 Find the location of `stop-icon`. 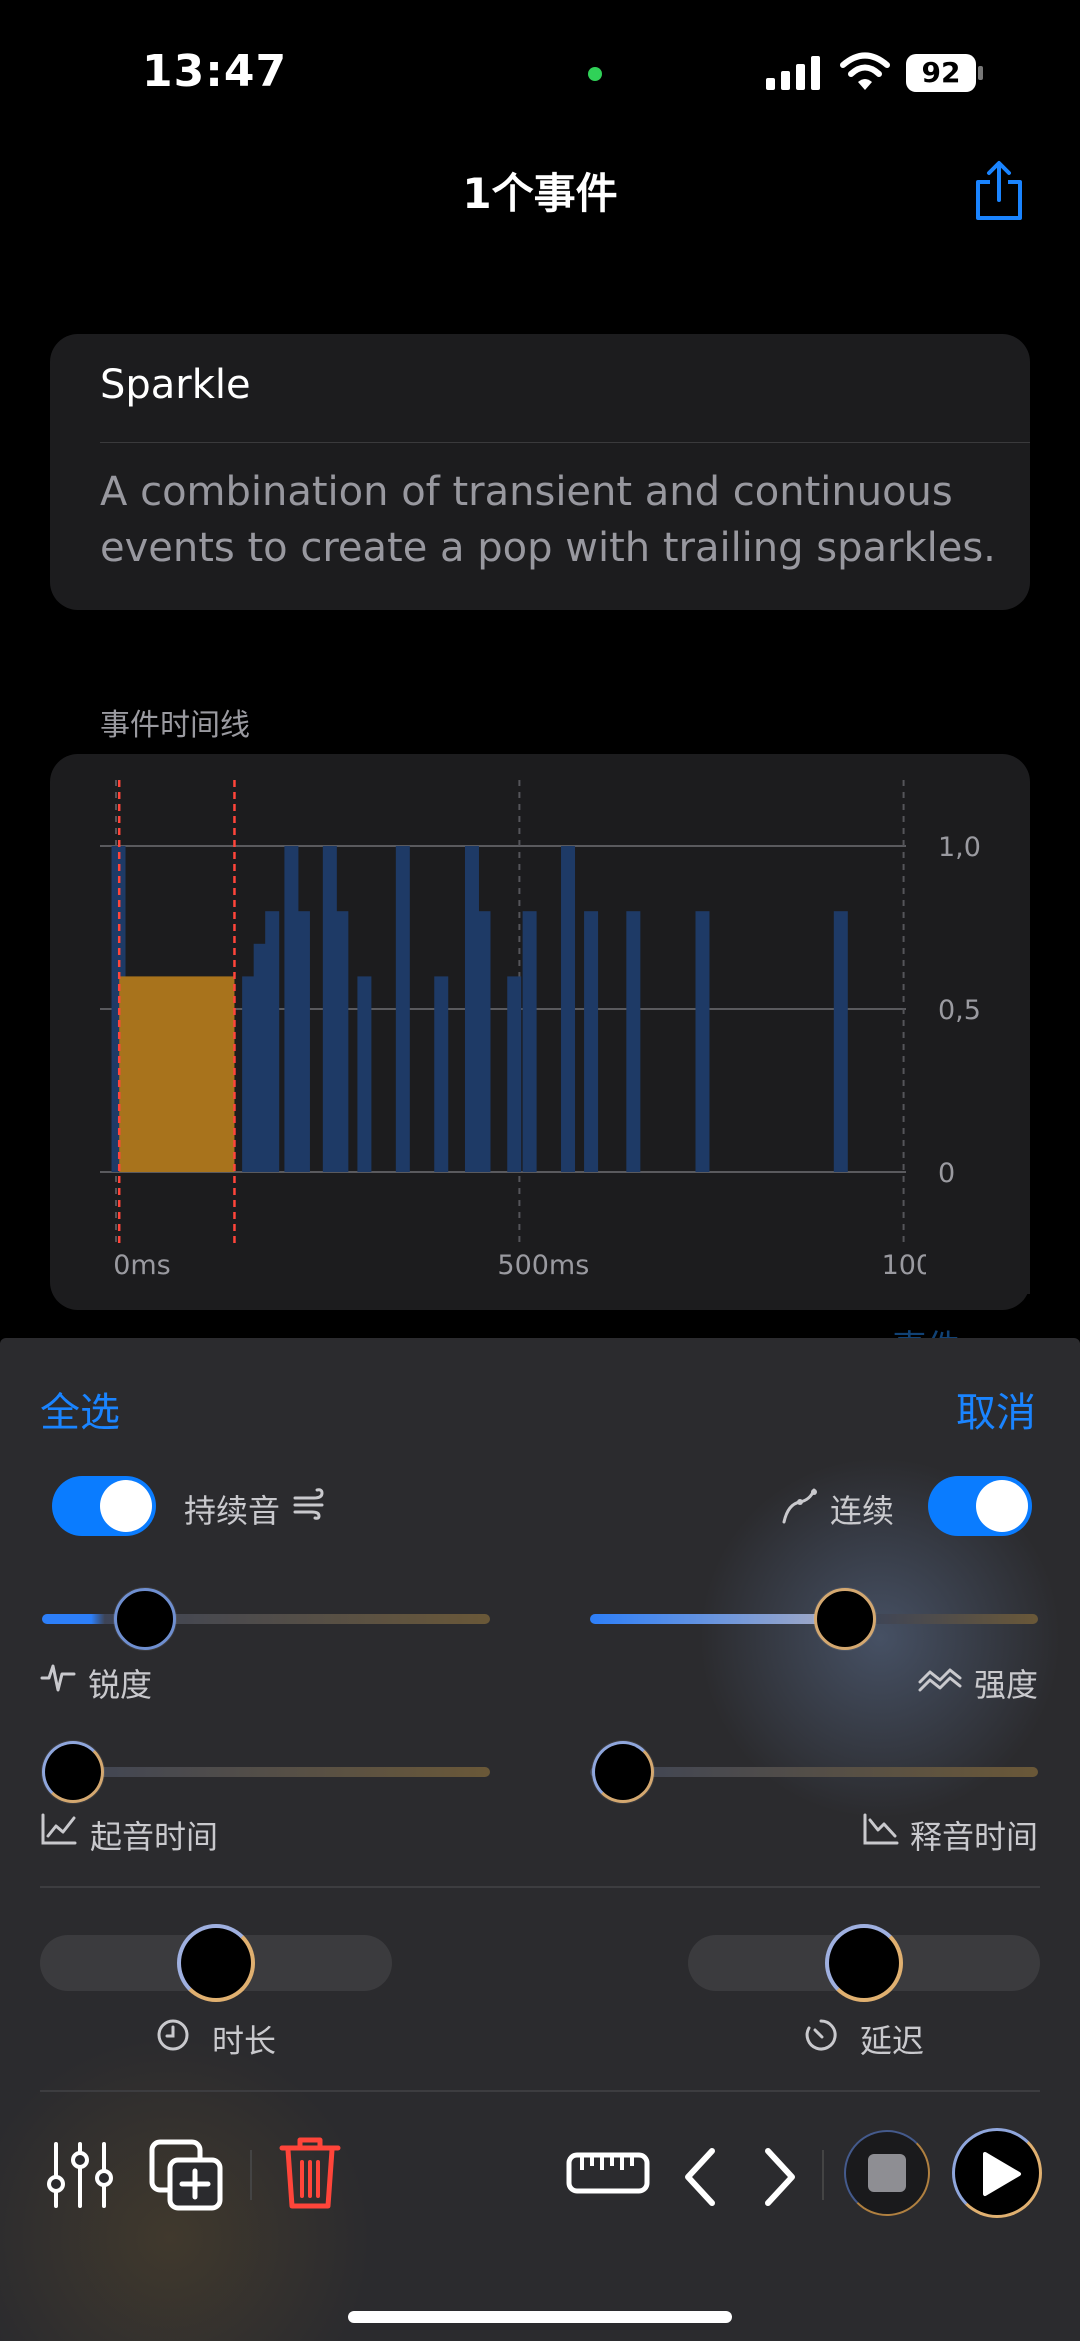

stop-icon is located at coordinates (887, 2173).